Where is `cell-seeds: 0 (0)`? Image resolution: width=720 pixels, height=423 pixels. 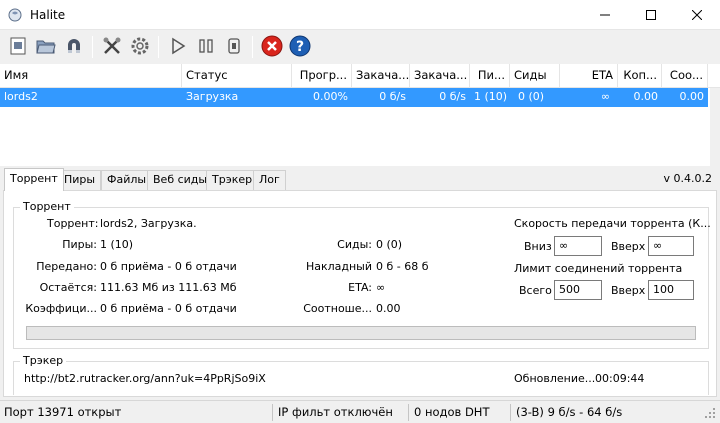 cell-seeds: 0 (0) is located at coordinates (531, 96).